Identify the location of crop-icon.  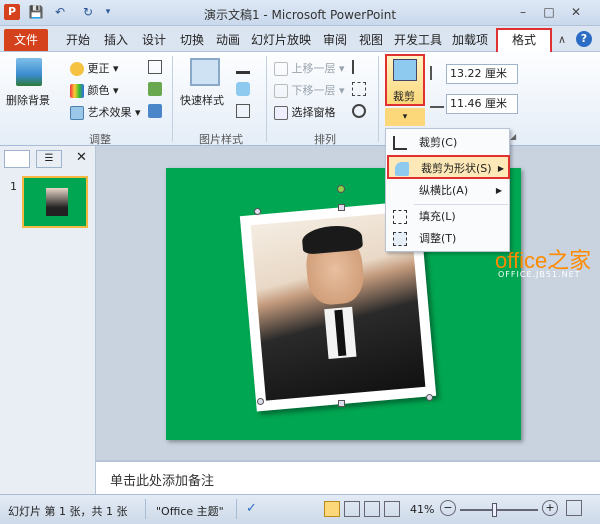
(405, 70).